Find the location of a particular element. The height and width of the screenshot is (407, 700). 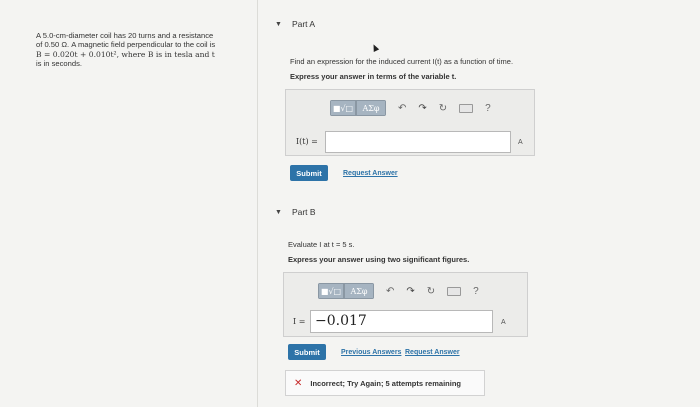

part-b-input-label: I = is located at coordinates (299, 321).